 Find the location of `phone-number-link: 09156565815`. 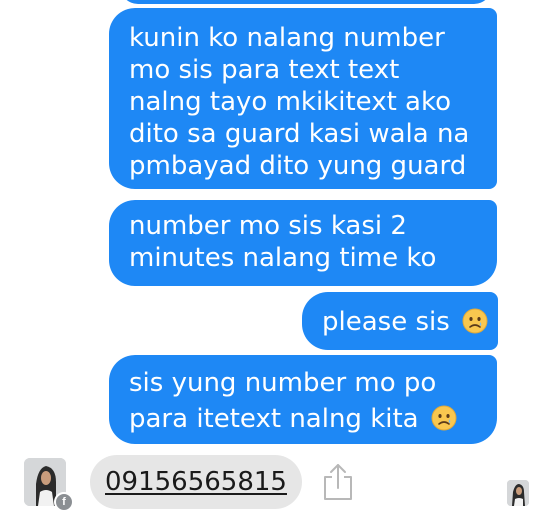

phone-number-link: 09156565815 is located at coordinates (196, 482).